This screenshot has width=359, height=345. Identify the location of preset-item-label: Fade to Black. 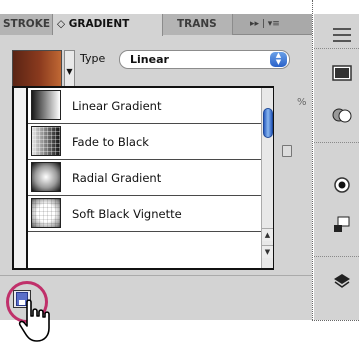
(110, 142).